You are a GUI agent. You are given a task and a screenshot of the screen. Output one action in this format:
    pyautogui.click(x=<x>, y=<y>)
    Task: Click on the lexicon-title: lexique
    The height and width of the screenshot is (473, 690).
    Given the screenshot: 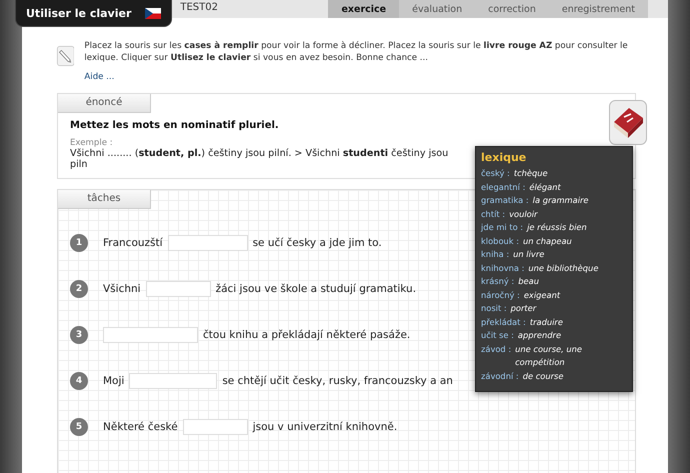 What is the action you would take?
    pyautogui.click(x=504, y=157)
    